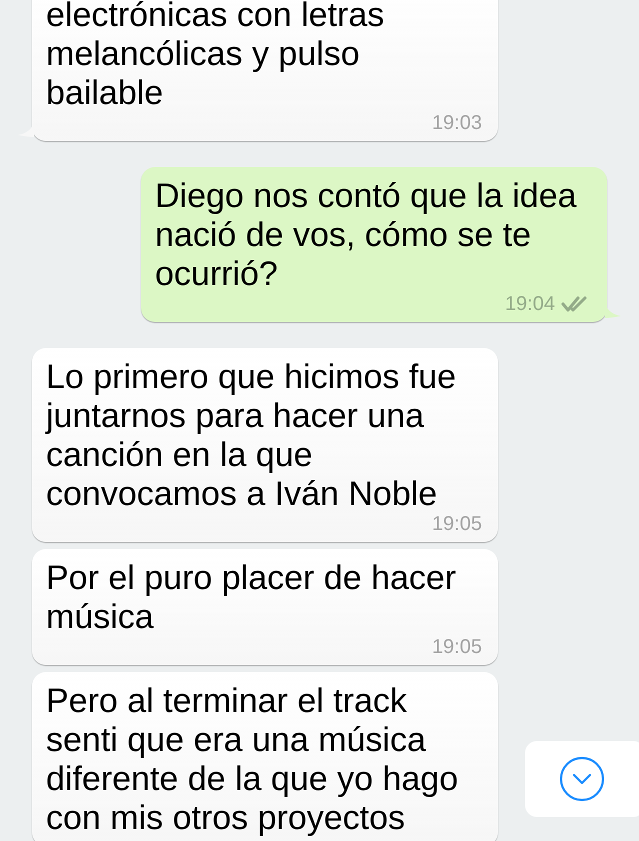 The height and width of the screenshot is (841, 639). What do you see at coordinates (457, 123) in the screenshot?
I see `message-time: 19:03` at bounding box center [457, 123].